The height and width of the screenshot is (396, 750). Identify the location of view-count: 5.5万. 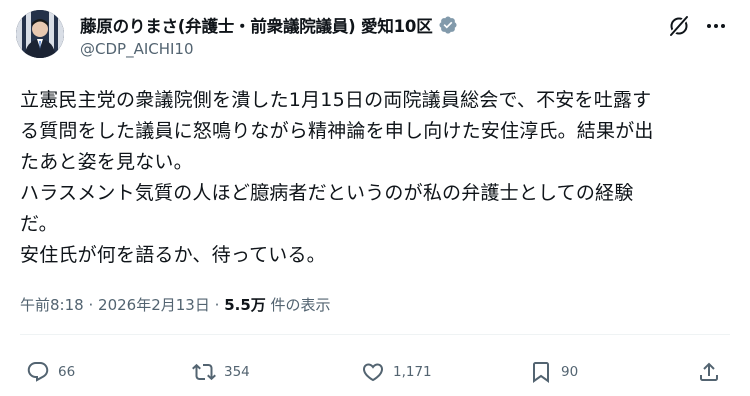
(245, 305).